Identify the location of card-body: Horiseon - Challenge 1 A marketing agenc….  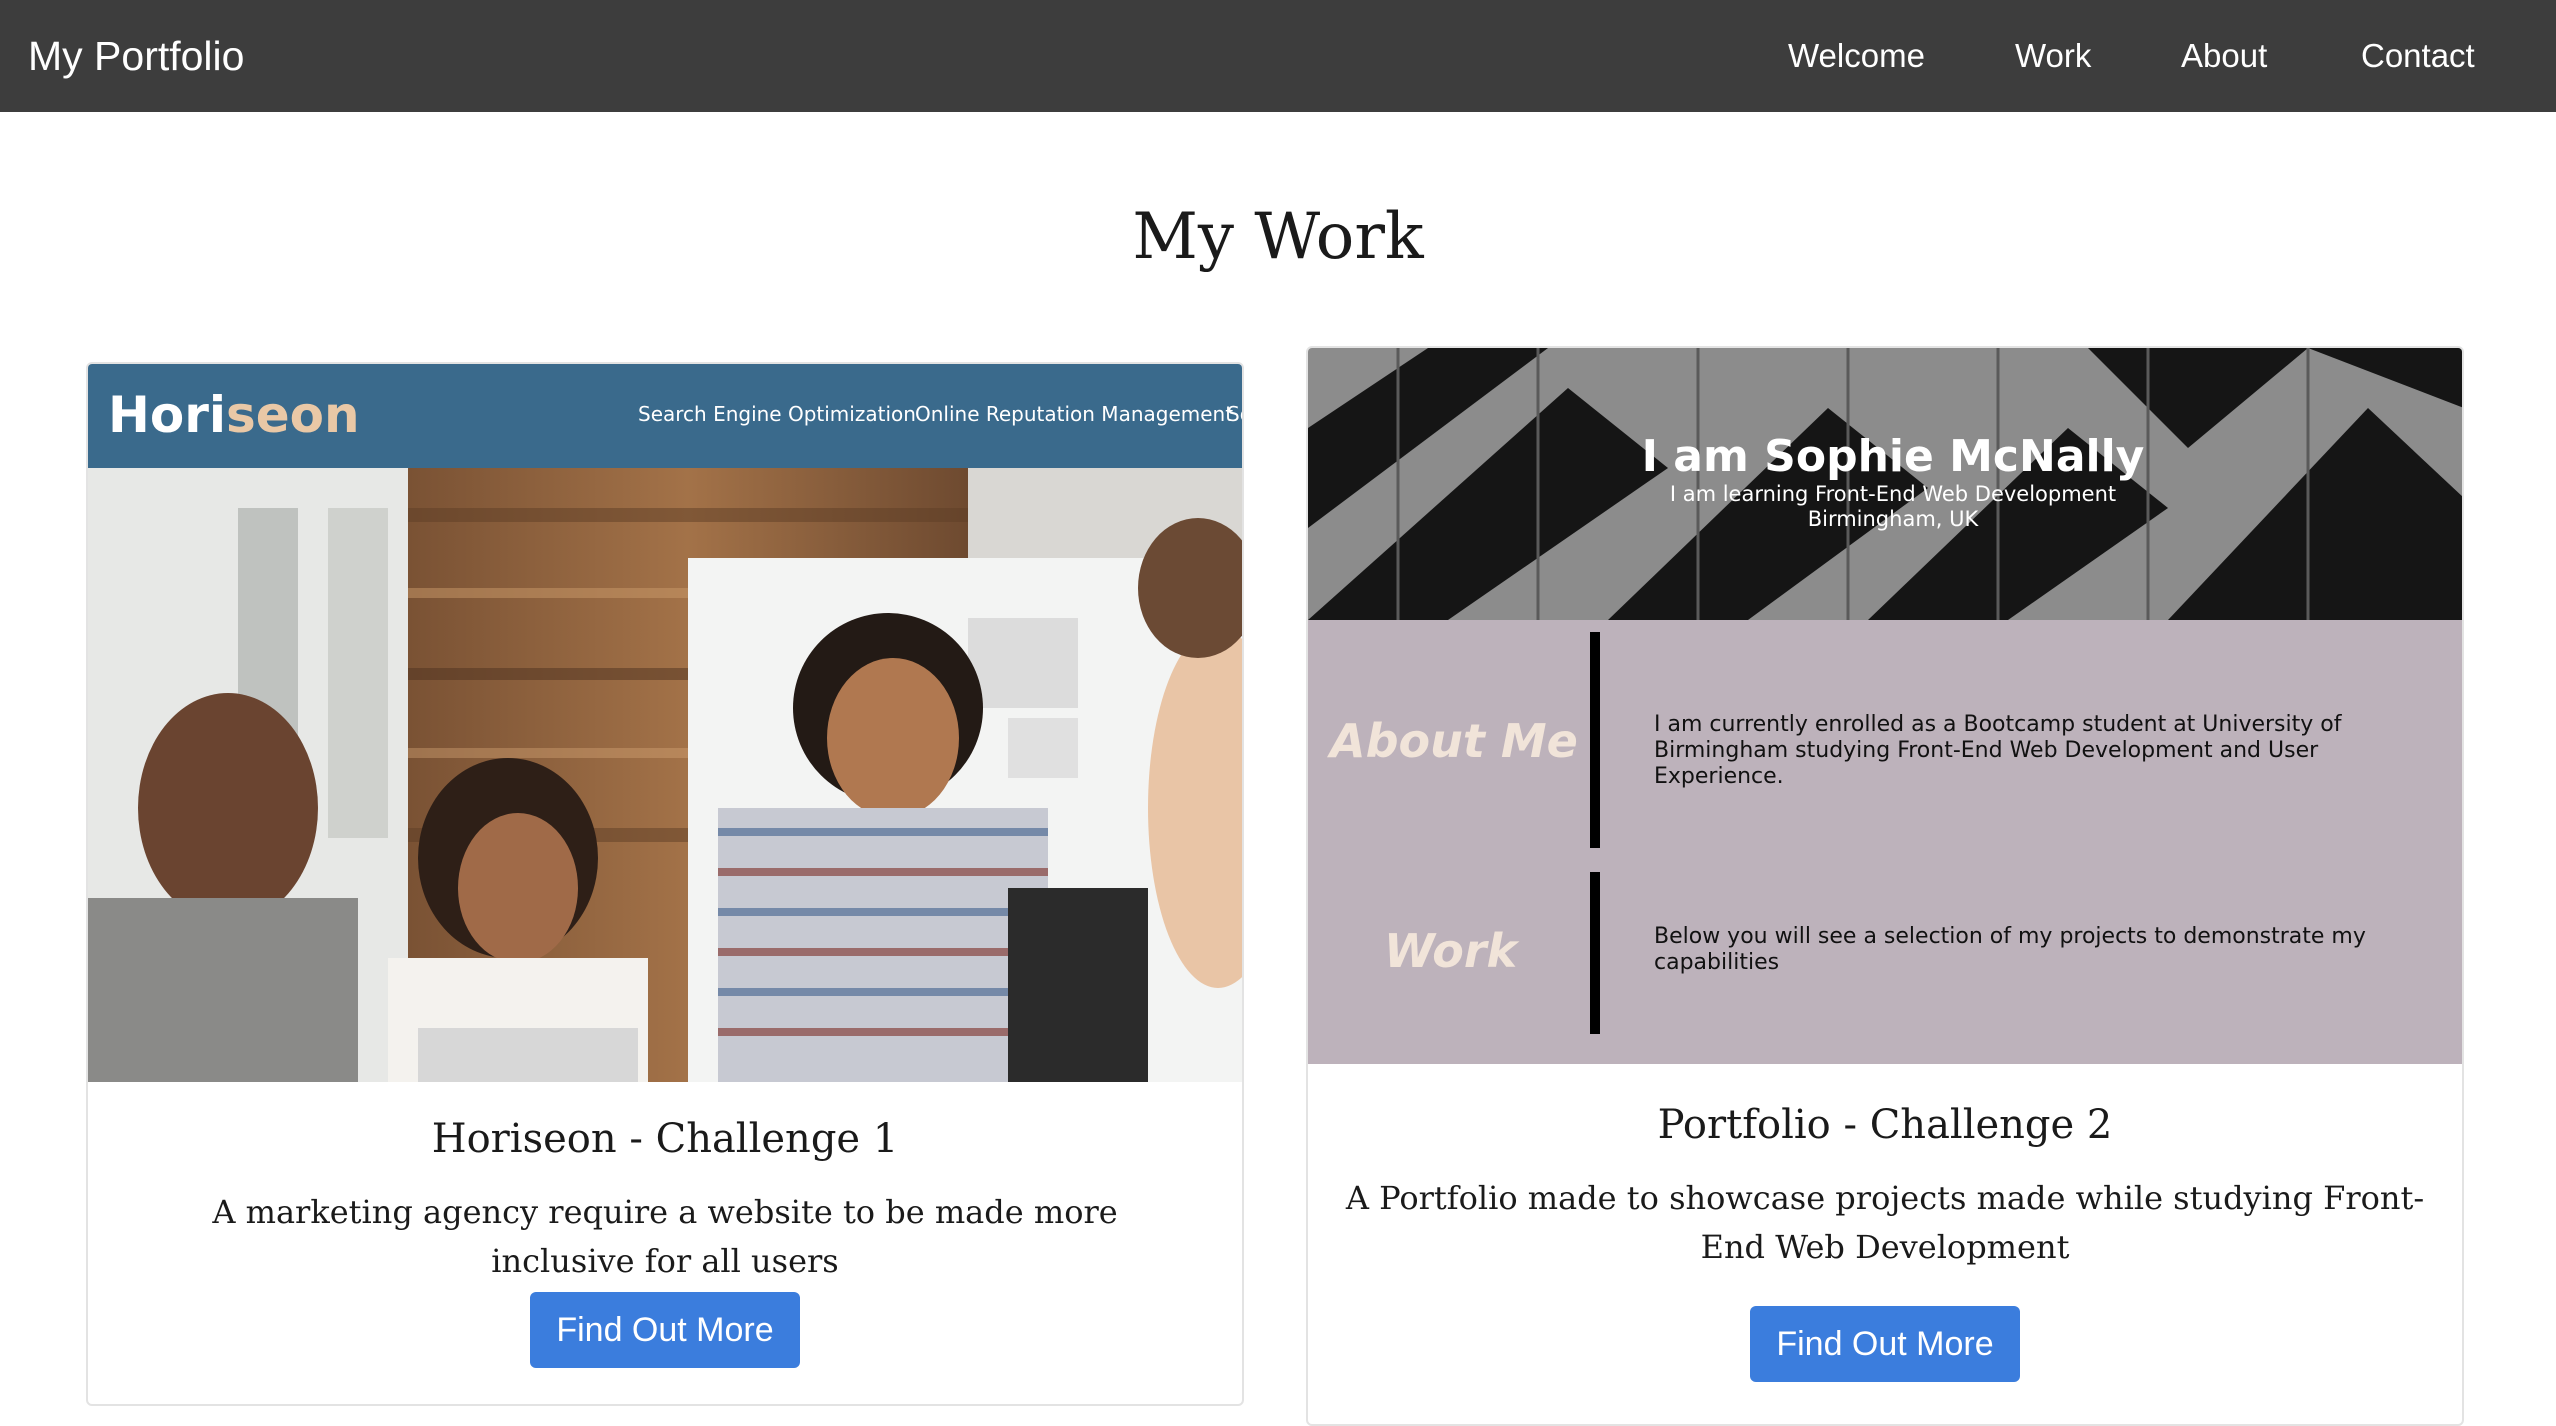
(665, 1242).